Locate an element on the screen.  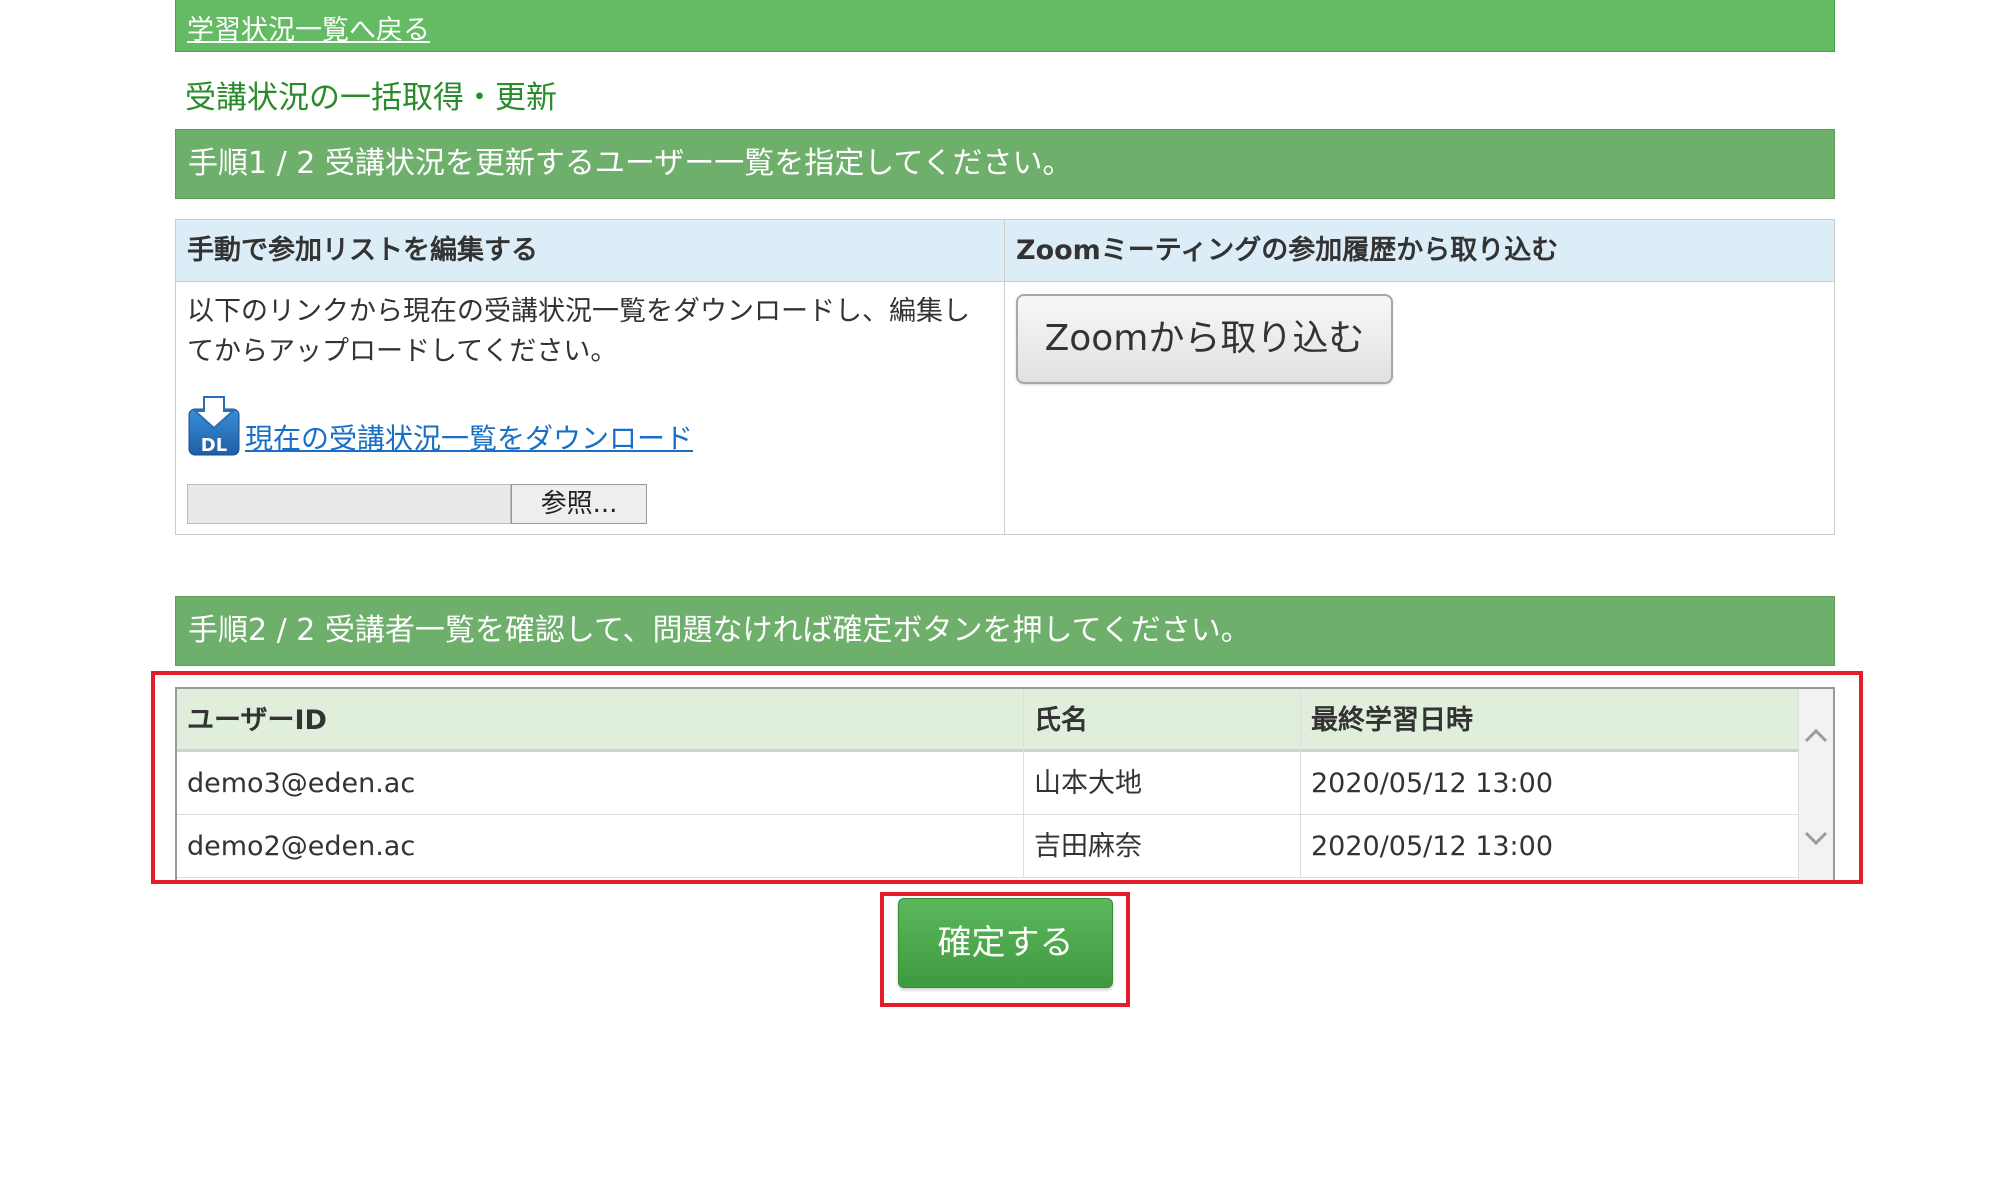
confirm-highlight-box is located at coordinates (1005, 949).